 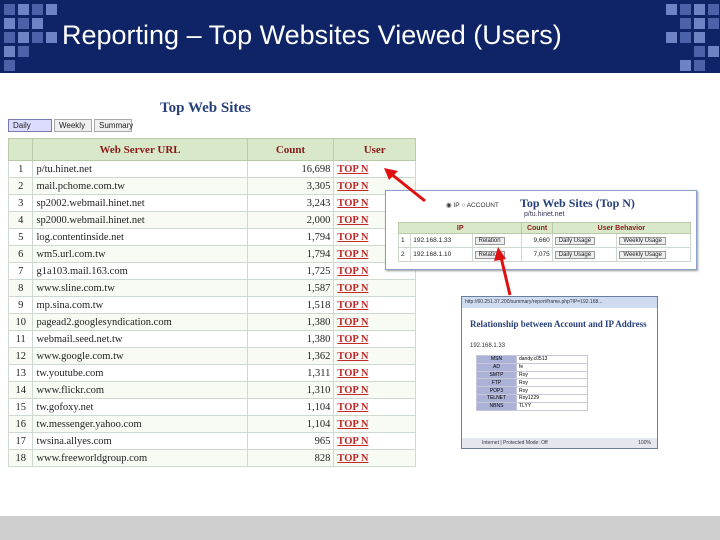 What do you see at coordinates (503, 271) in the screenshot?
I see `arrow-to-relation` at bounding box center [503, 271].